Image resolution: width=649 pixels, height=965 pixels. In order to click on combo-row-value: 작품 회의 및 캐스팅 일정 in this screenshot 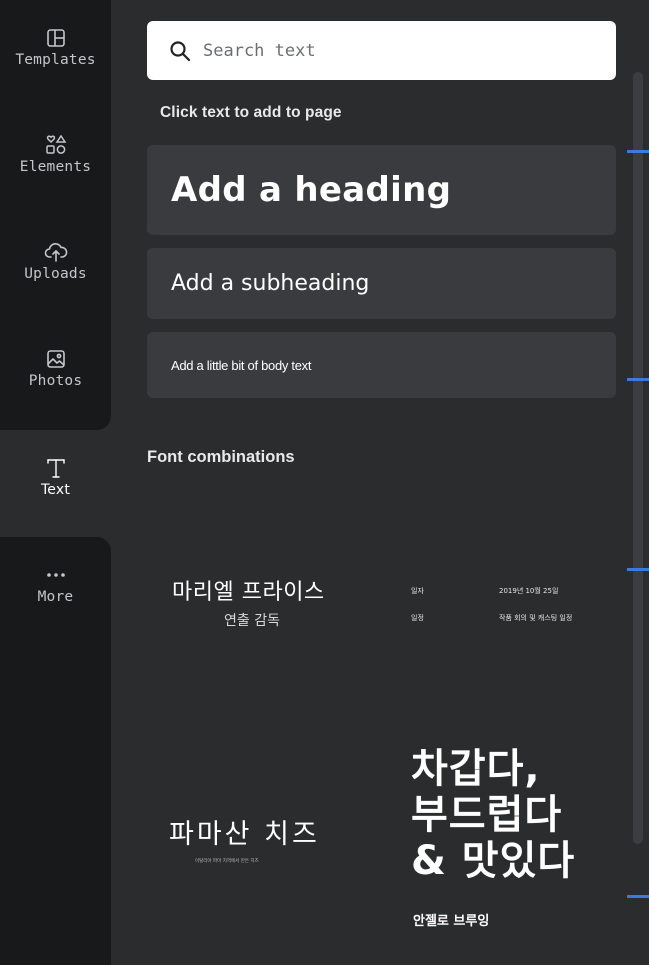, I will do `click(536, 618)`.